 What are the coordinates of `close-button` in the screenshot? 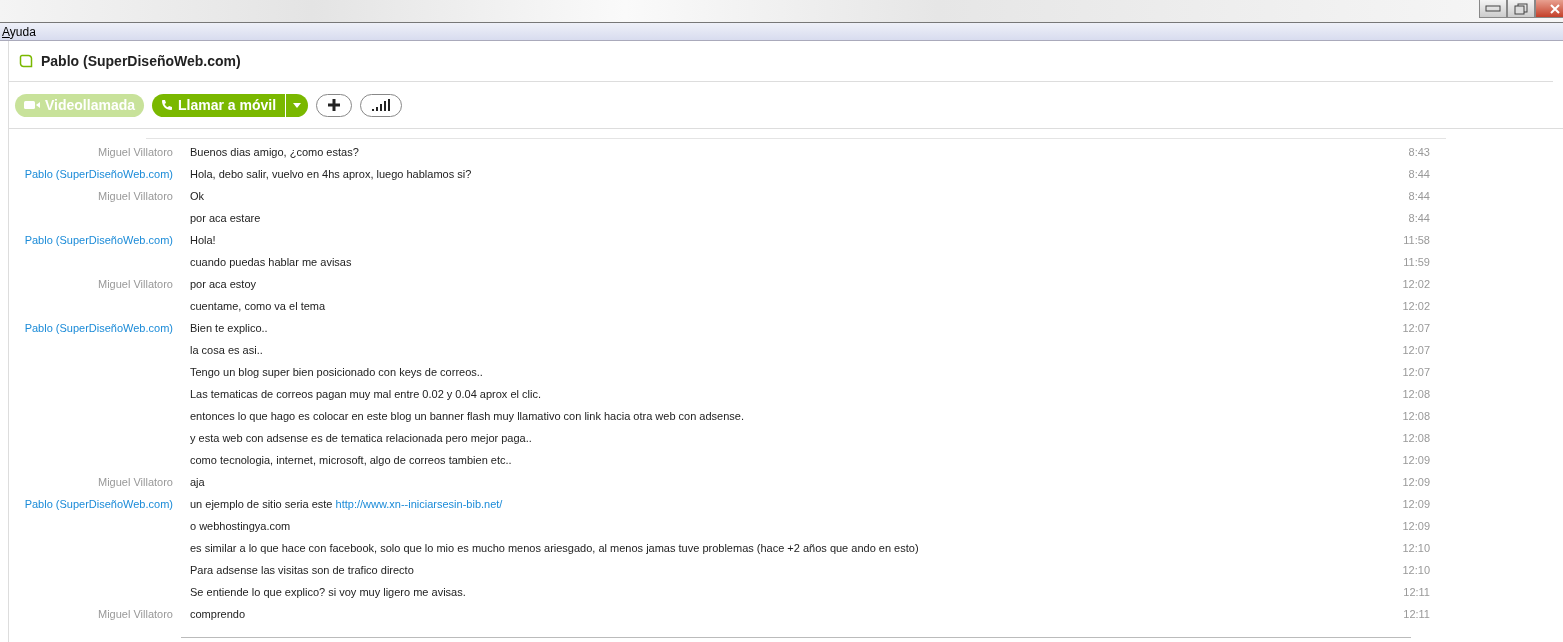 It's located at (1549, 9).